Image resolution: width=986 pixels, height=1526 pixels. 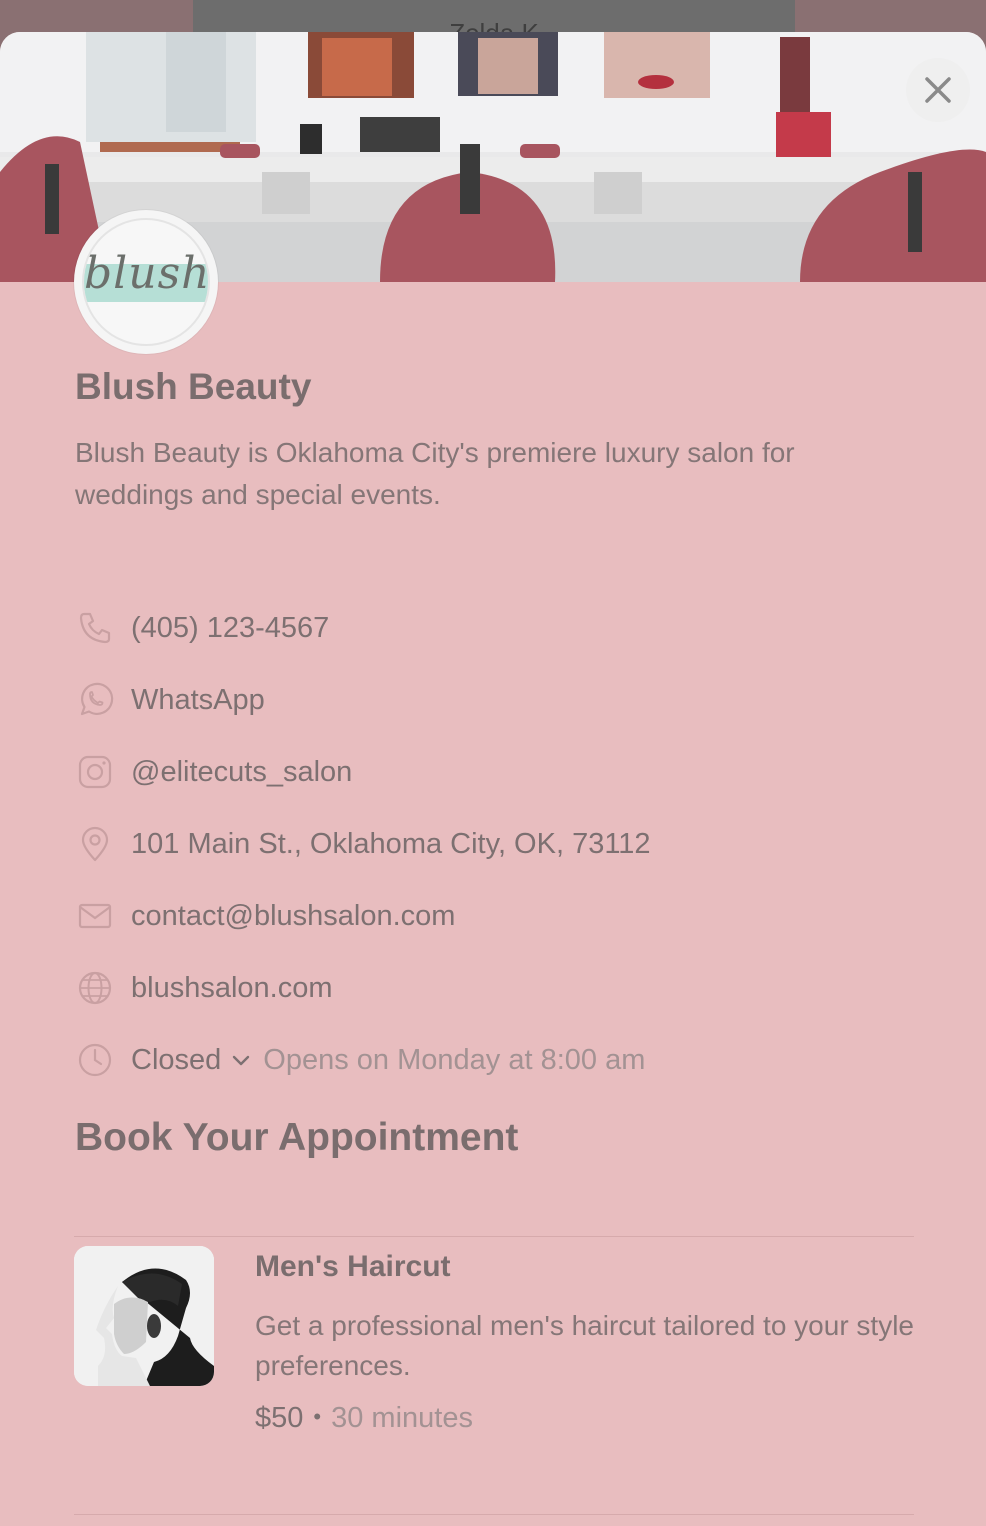 What do you see at coordinates (147, 273) in the screenshot?
I see `logo-text: blush.` at bounding box center [147, 273].